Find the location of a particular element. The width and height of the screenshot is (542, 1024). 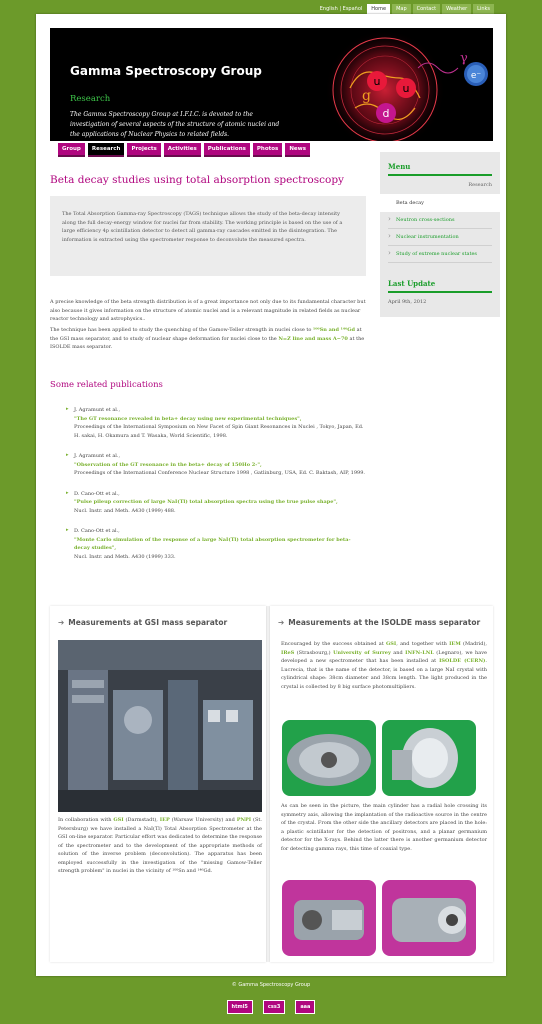

up-quark-label-2: u is located at coordinates (406, 88).